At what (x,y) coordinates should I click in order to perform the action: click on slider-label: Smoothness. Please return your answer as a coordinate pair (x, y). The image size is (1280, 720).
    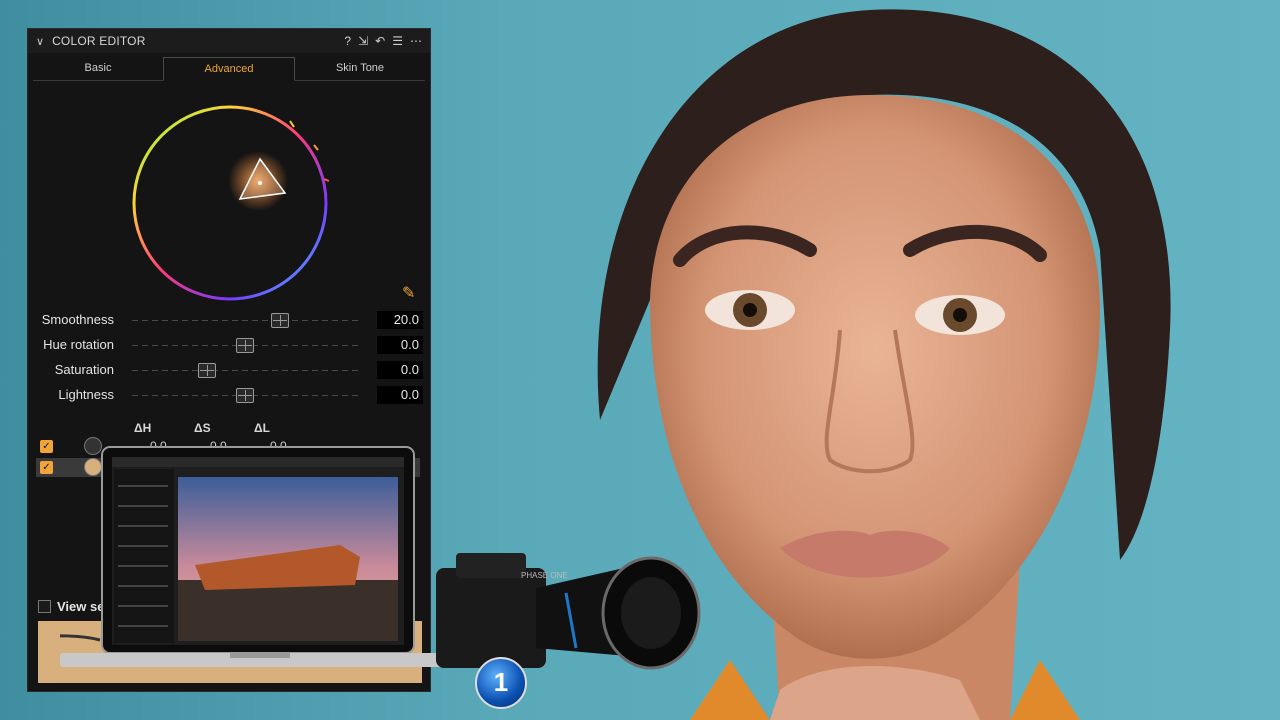
    Looking at the image, I should click on (77, 319).